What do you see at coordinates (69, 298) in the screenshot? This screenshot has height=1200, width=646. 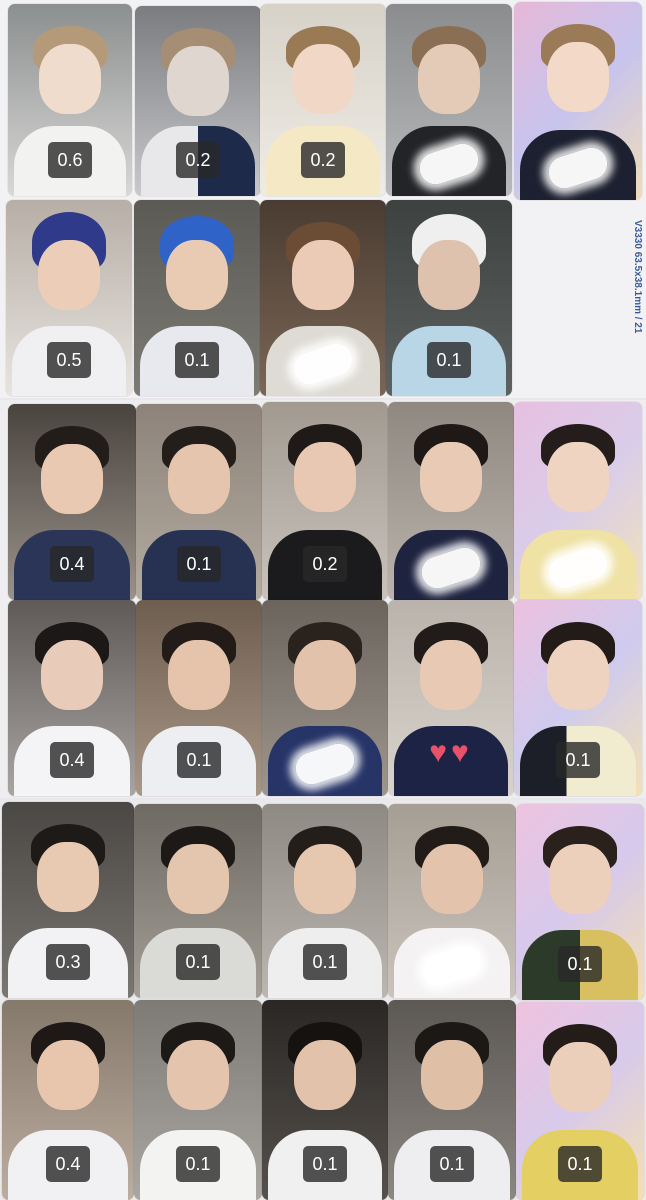 I see `photocard: 0.5` at bounding box center [69, 298].